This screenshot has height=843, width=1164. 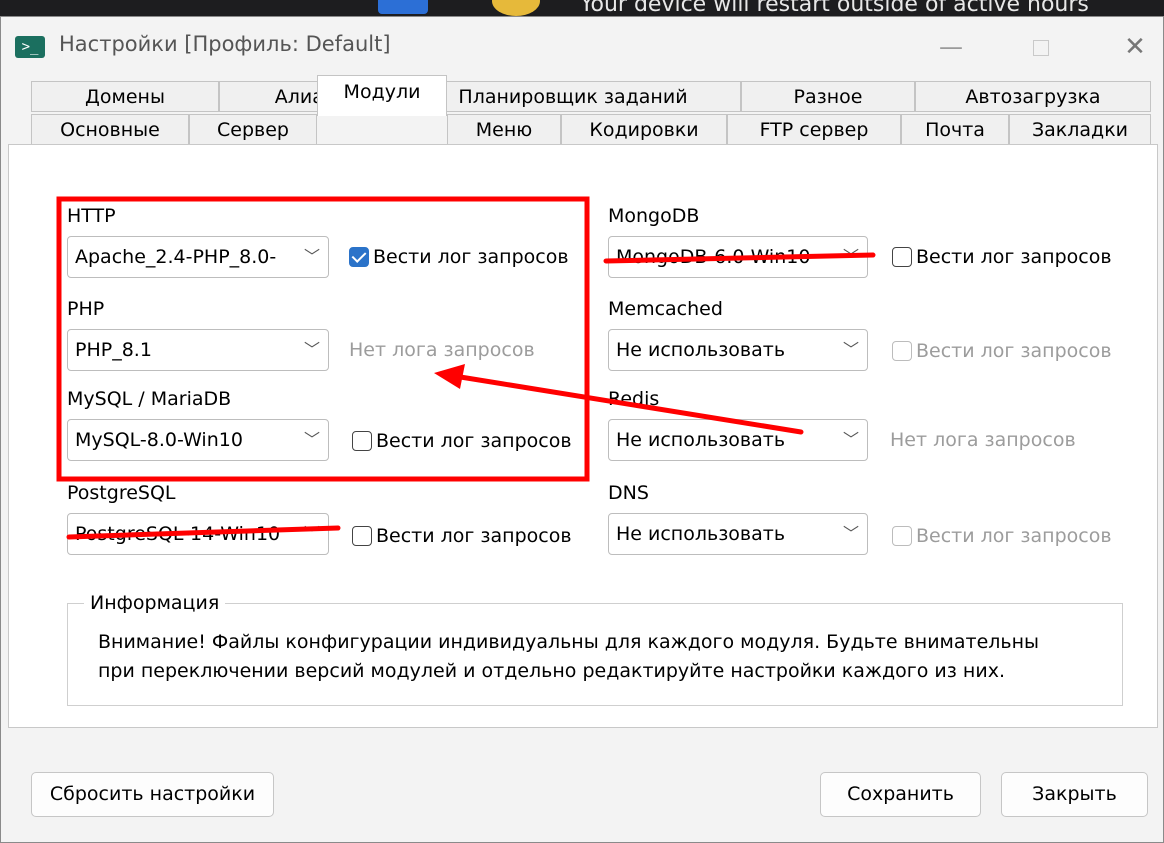 I want to click on tab-mail: Почта, so click(x=955, y=129).